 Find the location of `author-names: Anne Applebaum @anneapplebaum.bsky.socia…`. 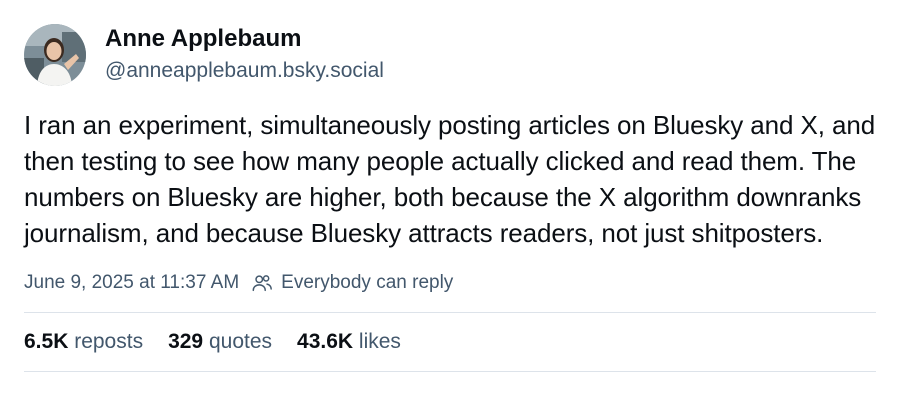

author-names: Anne Applebaum @anneapplebaum.bsky.socia… is located at coordinates (244, 54).